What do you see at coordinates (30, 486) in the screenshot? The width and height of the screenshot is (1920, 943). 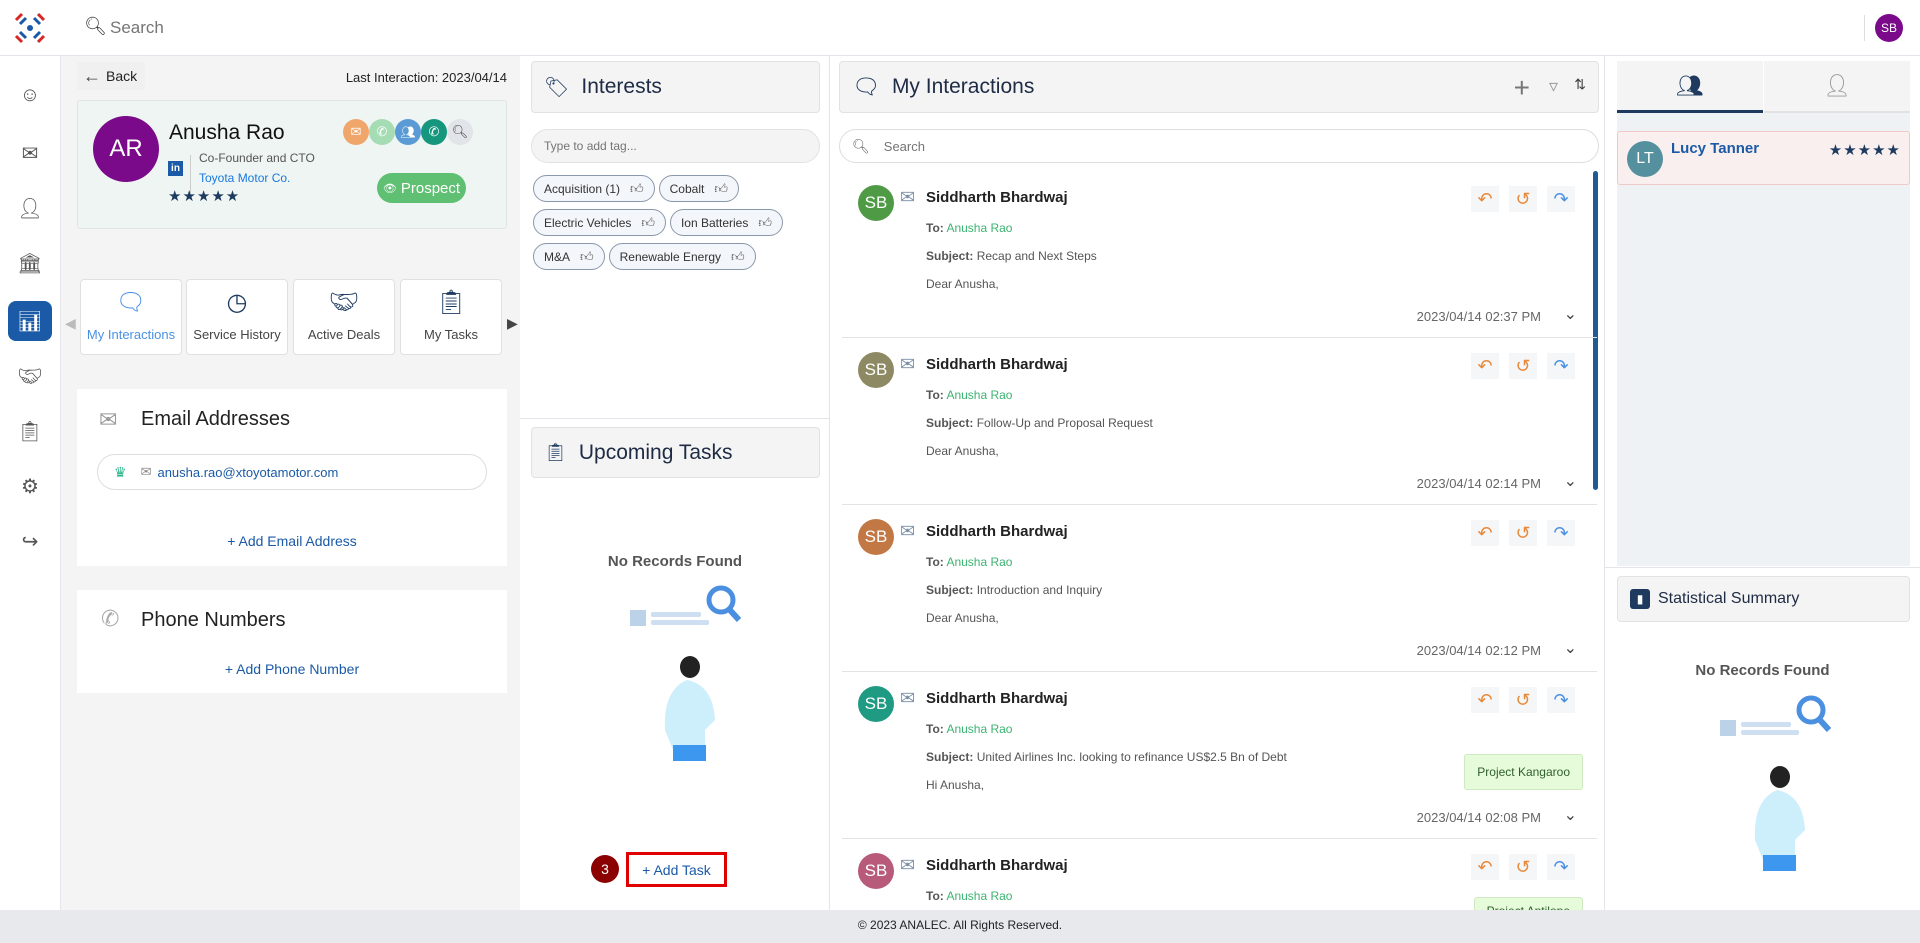 I see `user-settings-icon: ⚙` at bounding box center [30, 486].